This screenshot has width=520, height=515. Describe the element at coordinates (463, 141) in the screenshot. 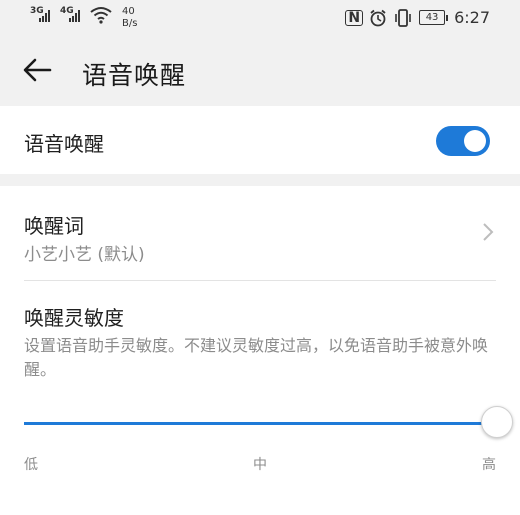

I see `voice-wakeup-toggle` at that location.